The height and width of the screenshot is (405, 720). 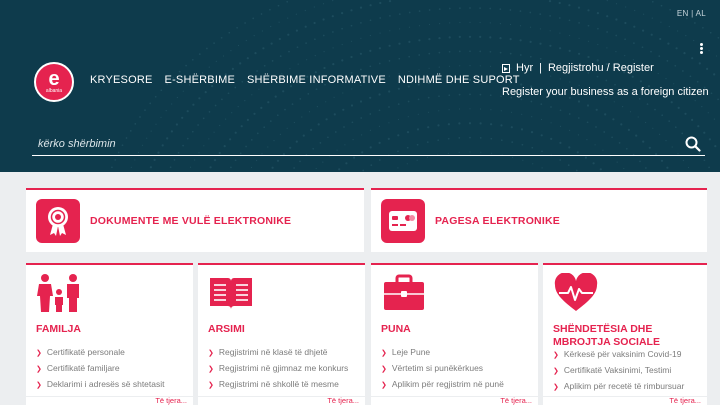 I want to click on service-link: Kërkesë për vaksinim Covid-19, so click(x=629, y=355).